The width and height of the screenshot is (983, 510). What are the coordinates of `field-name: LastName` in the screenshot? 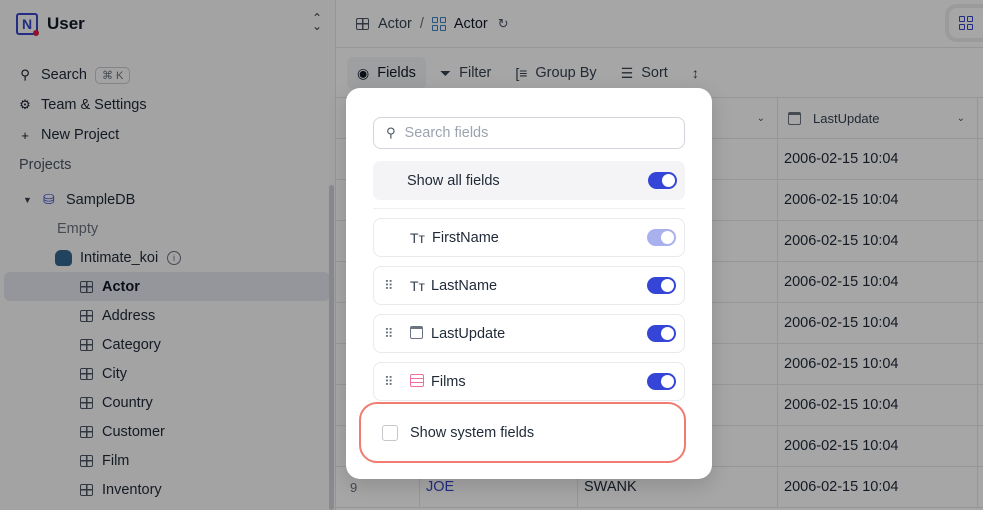 It's located at (464, 285).